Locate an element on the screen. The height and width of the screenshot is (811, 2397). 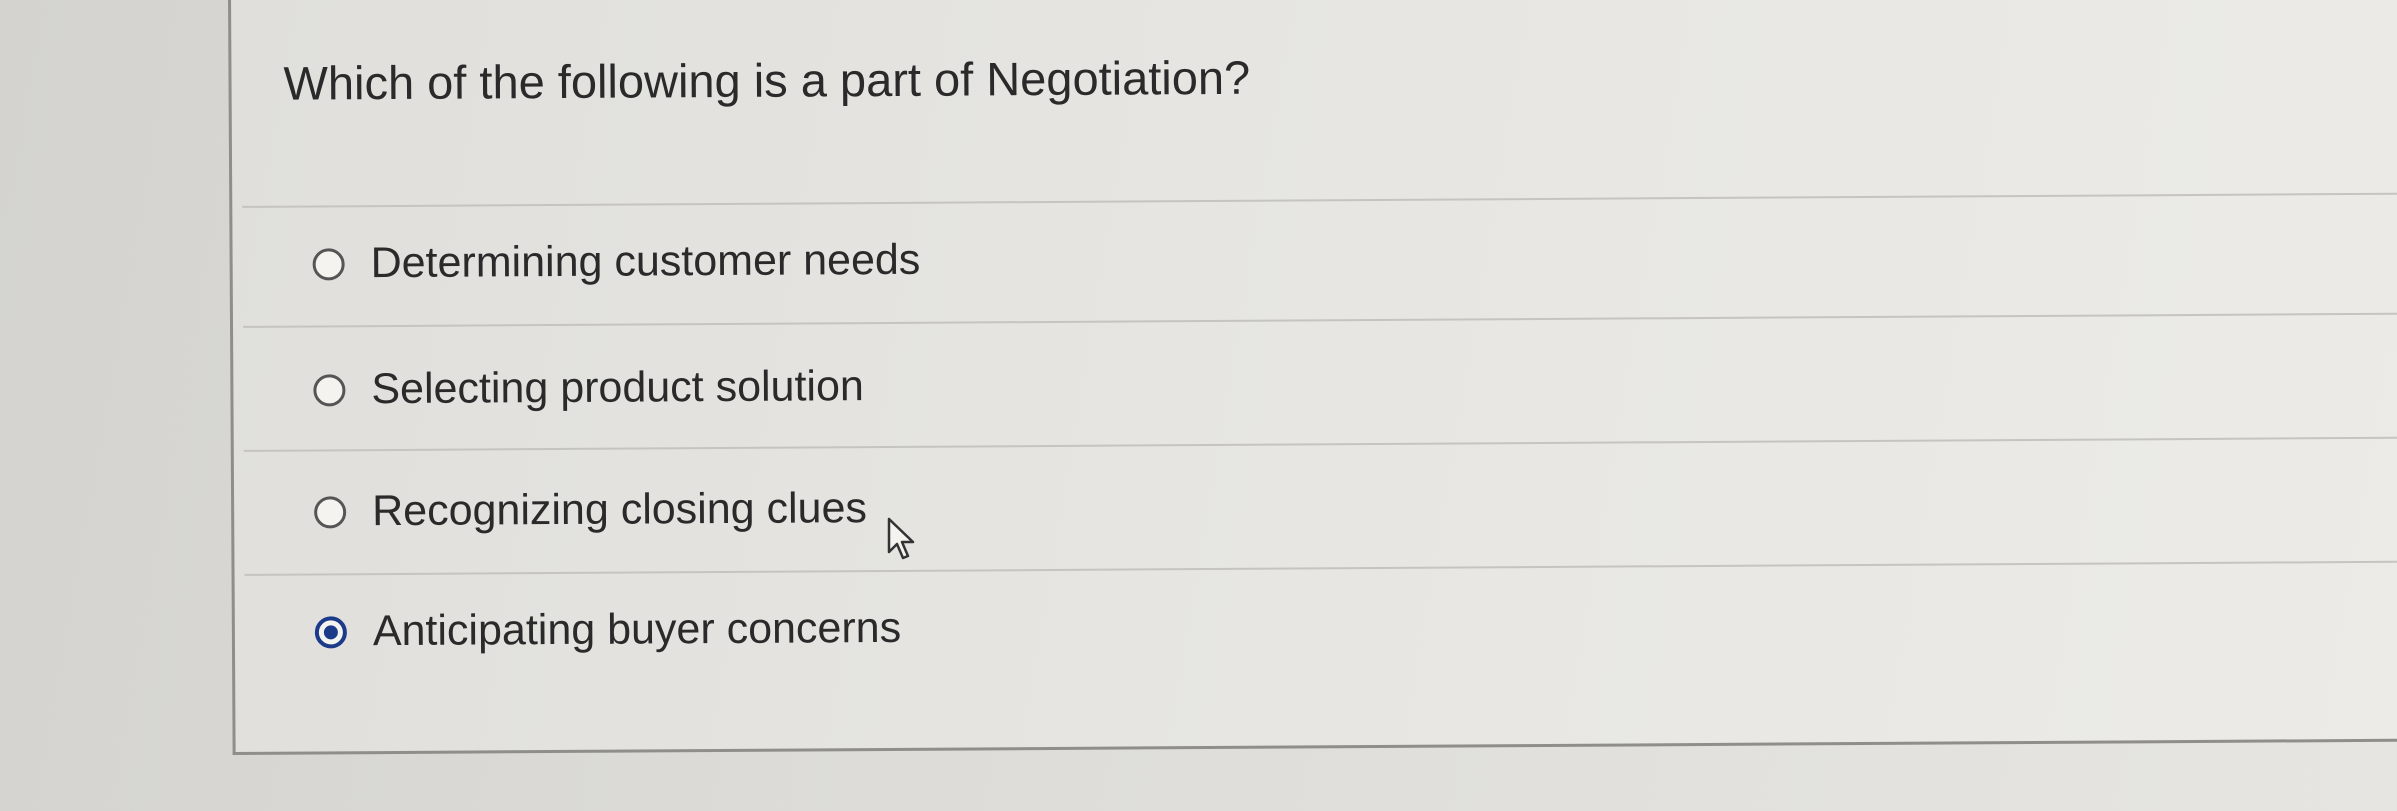
option-determining-customer-needs: Determining customer needs is located at coordinates (616, 262).